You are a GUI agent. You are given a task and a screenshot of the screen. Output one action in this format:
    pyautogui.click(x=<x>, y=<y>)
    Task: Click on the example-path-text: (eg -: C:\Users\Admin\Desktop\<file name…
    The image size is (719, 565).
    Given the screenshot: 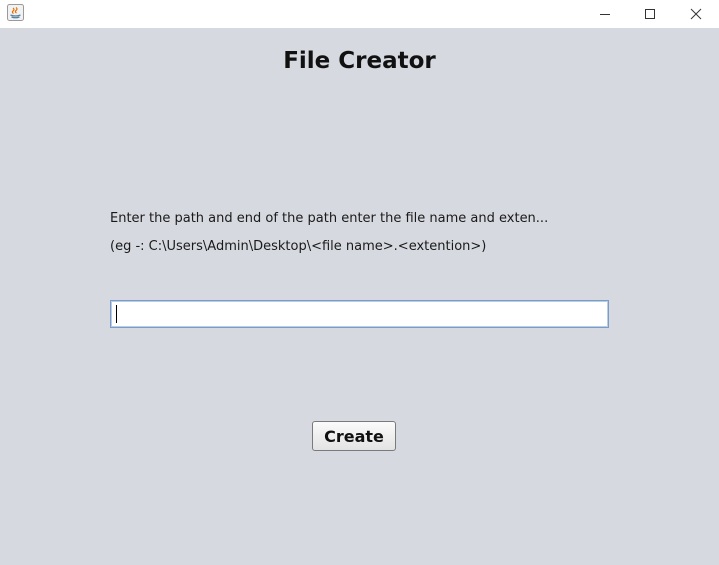 What is the action you would take?
    pyautogui.click(x=298, y=246)
    